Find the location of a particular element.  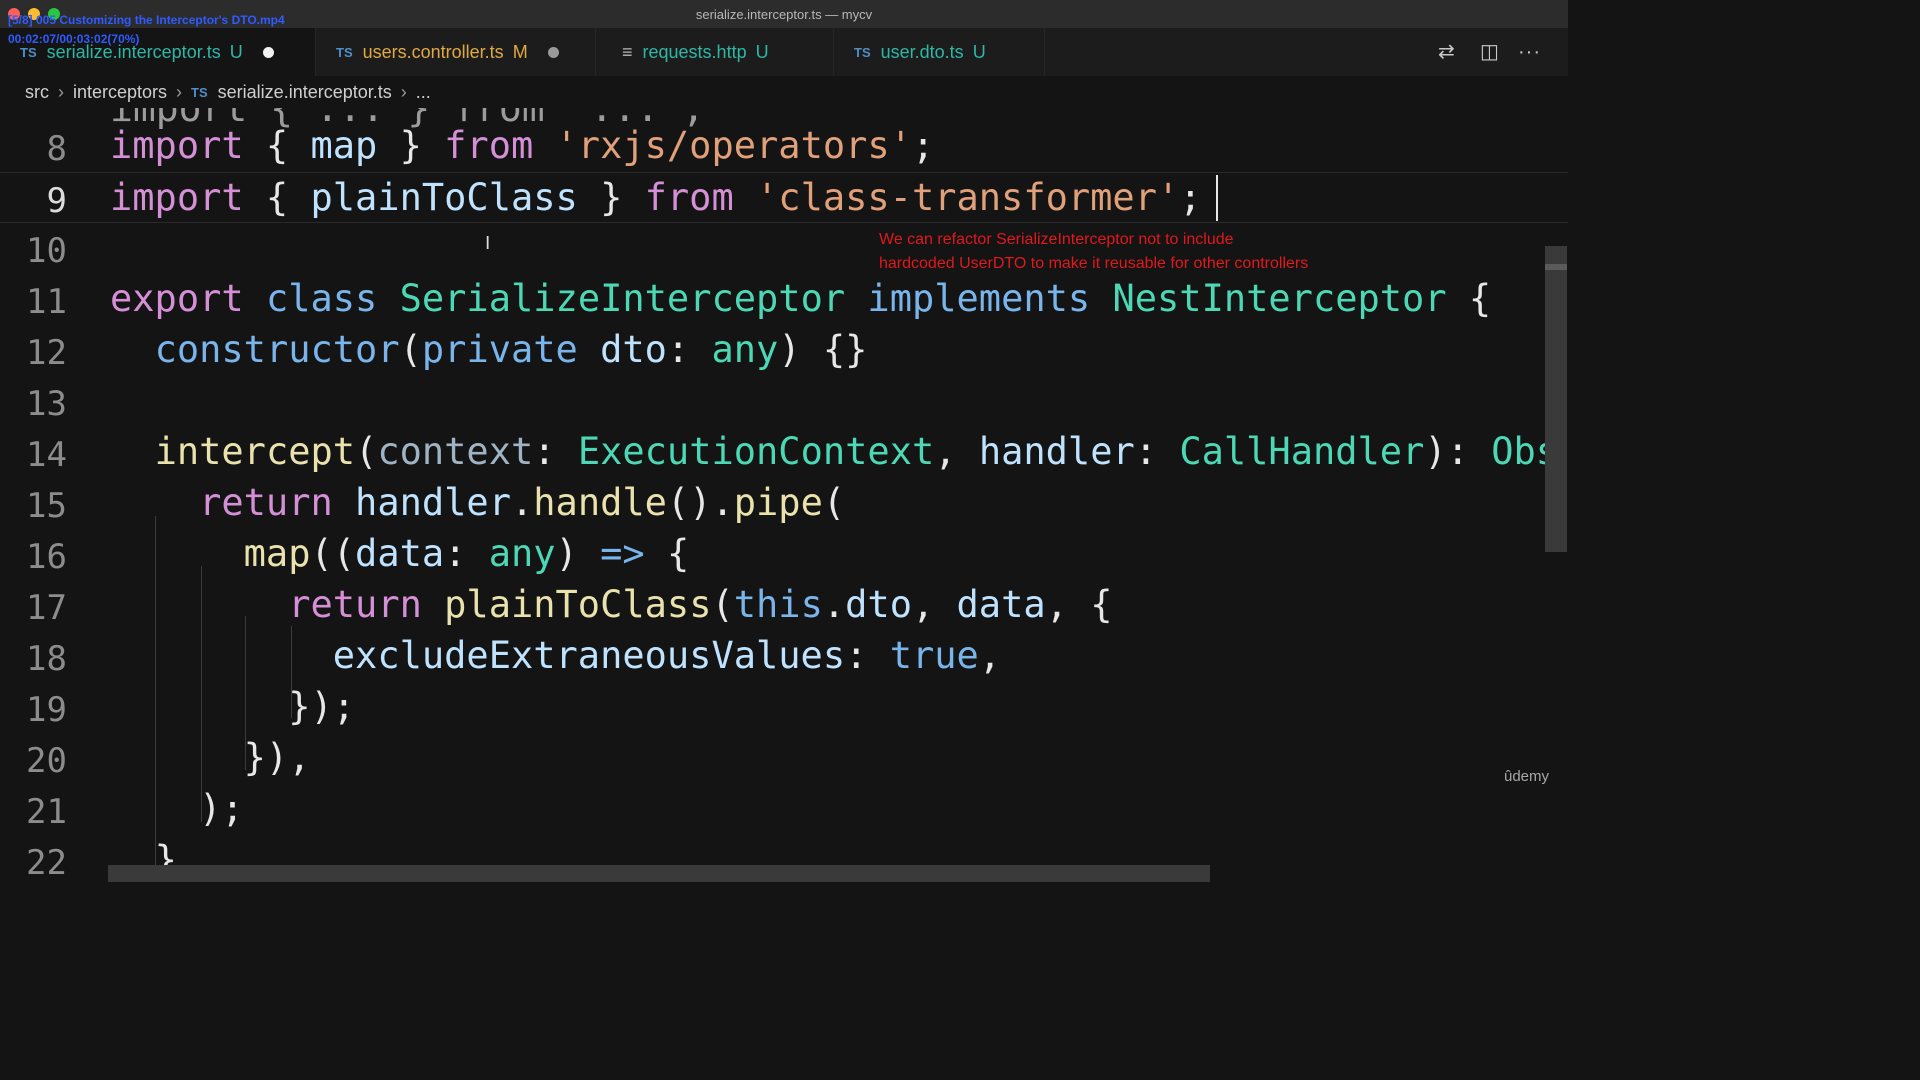

tab-label: requests.http is located at coordinates (694, 51).